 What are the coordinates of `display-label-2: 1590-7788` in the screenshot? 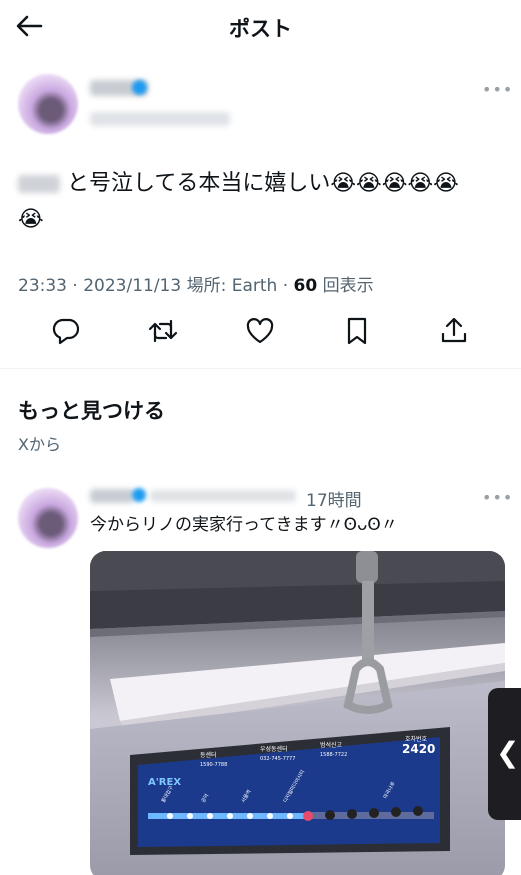 It's located at (213, 765).